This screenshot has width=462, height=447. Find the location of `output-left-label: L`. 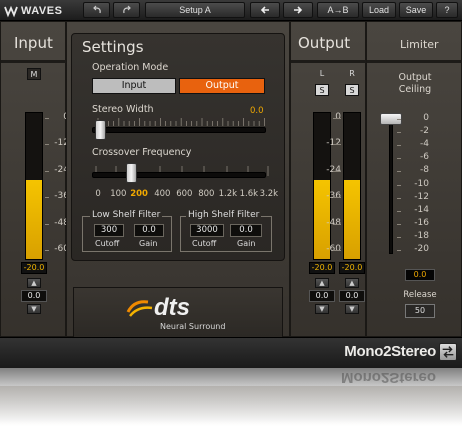

output-left-label: L is located at coordinates (322, 73).